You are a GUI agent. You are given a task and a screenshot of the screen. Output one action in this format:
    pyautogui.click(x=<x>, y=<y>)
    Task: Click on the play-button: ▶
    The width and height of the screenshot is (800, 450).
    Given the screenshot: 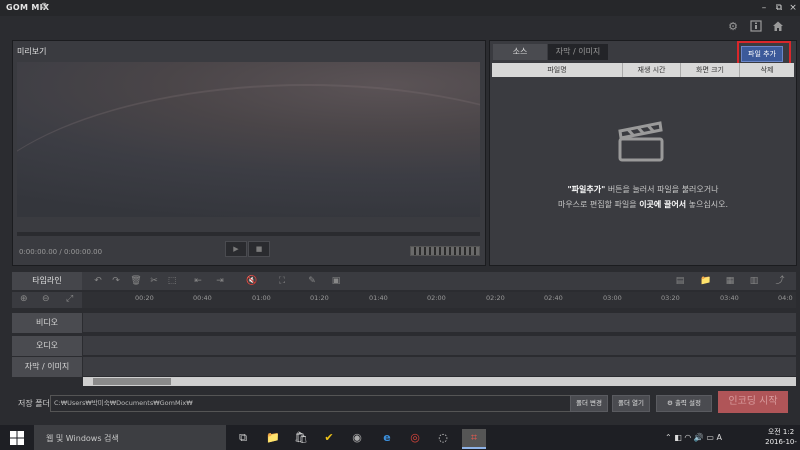 What is the action you would take?
    pyautogui.click(x=236, y=249)
    